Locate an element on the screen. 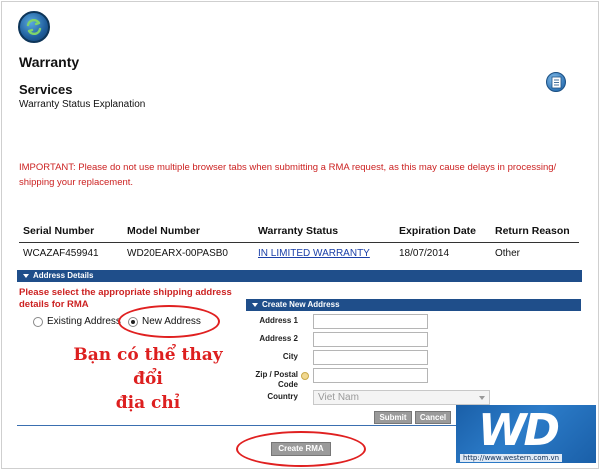 The height and width of the screenshot is (470, 600). column-header: Warranty Status is located at coordinates (324, 232).